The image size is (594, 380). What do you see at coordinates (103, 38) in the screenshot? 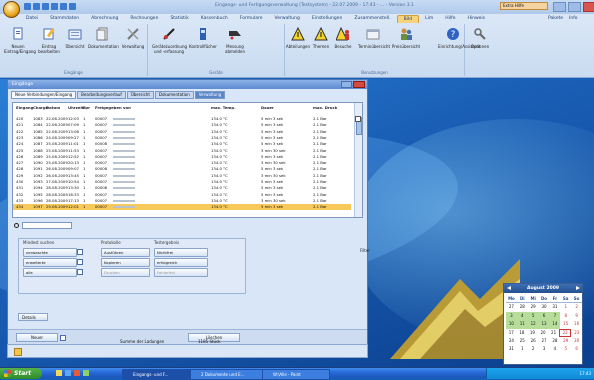
I see `documentation-button: Dokumentation` at bounding box center [103, 38].